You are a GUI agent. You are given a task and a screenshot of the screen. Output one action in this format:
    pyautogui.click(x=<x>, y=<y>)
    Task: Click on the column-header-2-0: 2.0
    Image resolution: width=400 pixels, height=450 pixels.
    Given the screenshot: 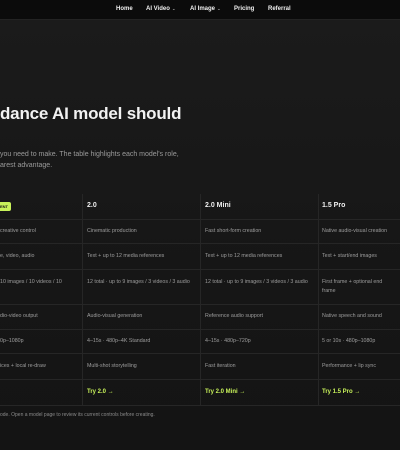 What is the action you would take?
    pyautogui.click(x=92, y=205)
    